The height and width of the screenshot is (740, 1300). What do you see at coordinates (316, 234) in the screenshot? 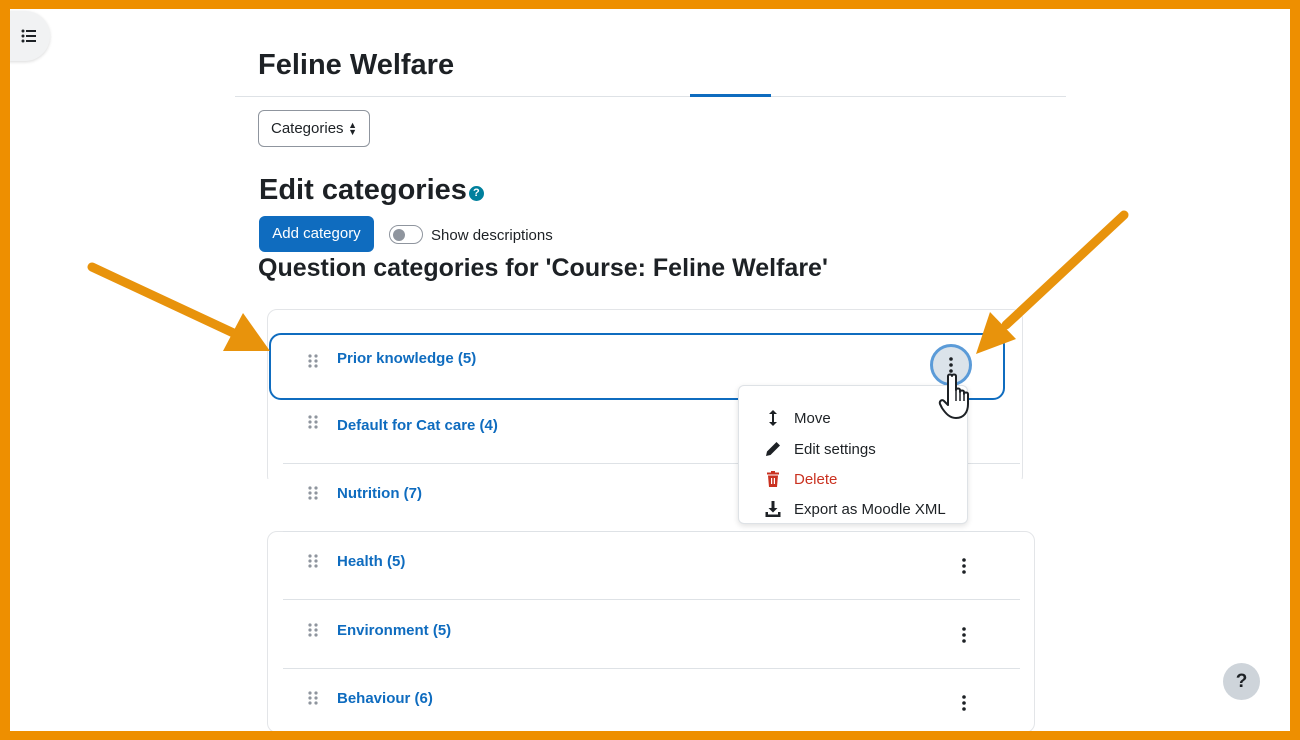
I see `add-category-button: Add category` at bounding box center [316, 234].